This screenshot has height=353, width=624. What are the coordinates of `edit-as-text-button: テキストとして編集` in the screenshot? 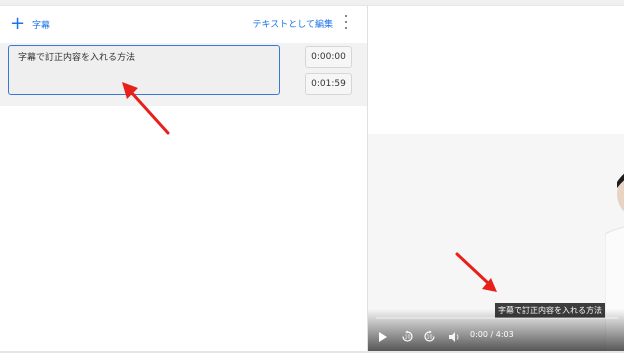 It's located at (293, 23).